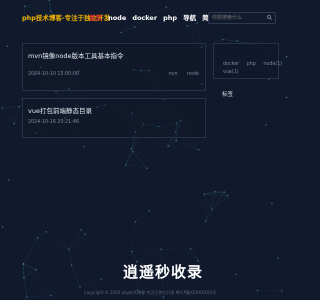 Image resolution: width=320 pixels, height=300 pixels. I want to click on post-tag: nvn, so click(173, 74).